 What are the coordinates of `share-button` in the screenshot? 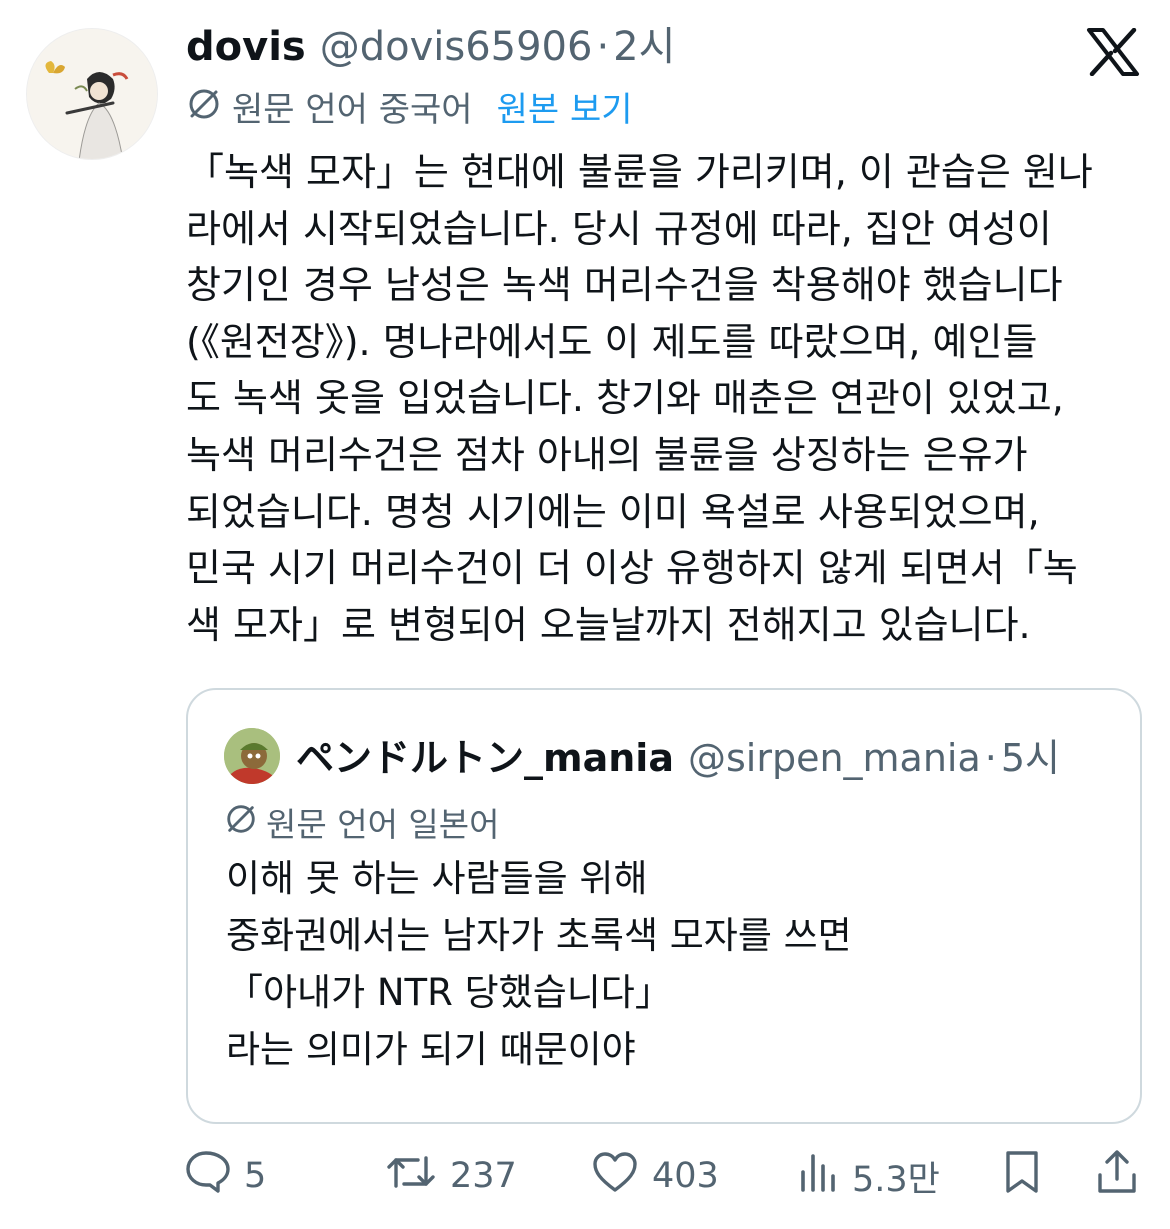 It's located at (1124, 1176).